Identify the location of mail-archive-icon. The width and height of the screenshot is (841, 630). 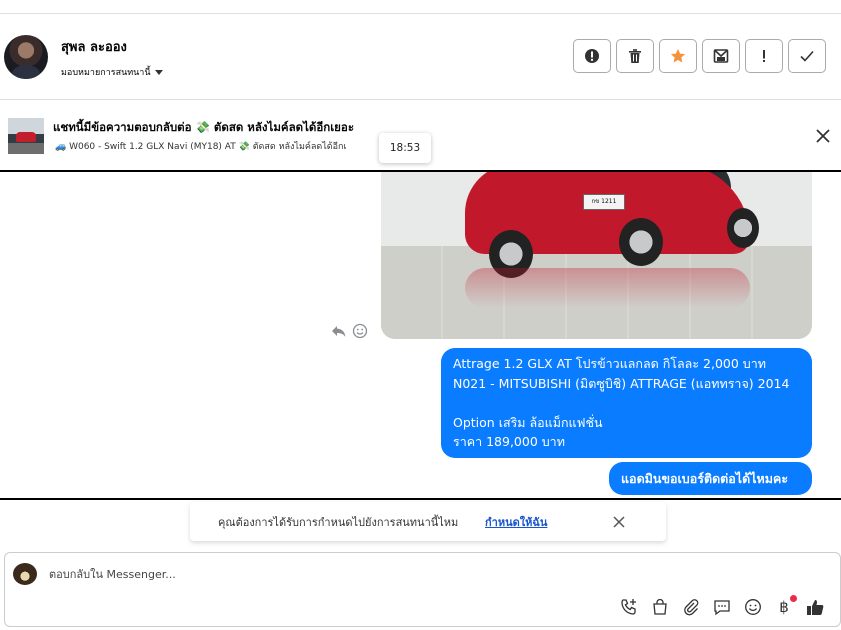
(721, 56).